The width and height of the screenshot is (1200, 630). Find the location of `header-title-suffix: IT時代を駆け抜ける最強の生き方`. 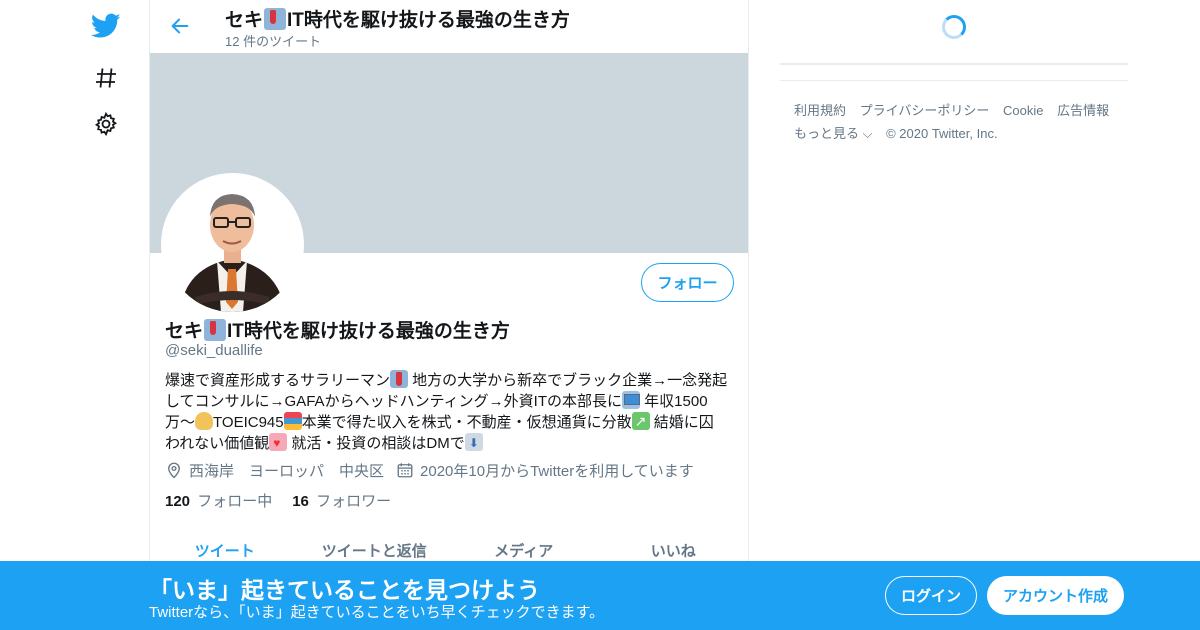

header-title-suffix: IT時代を駆け抜ける最強の生き方 is located at coordinates (428, 20).